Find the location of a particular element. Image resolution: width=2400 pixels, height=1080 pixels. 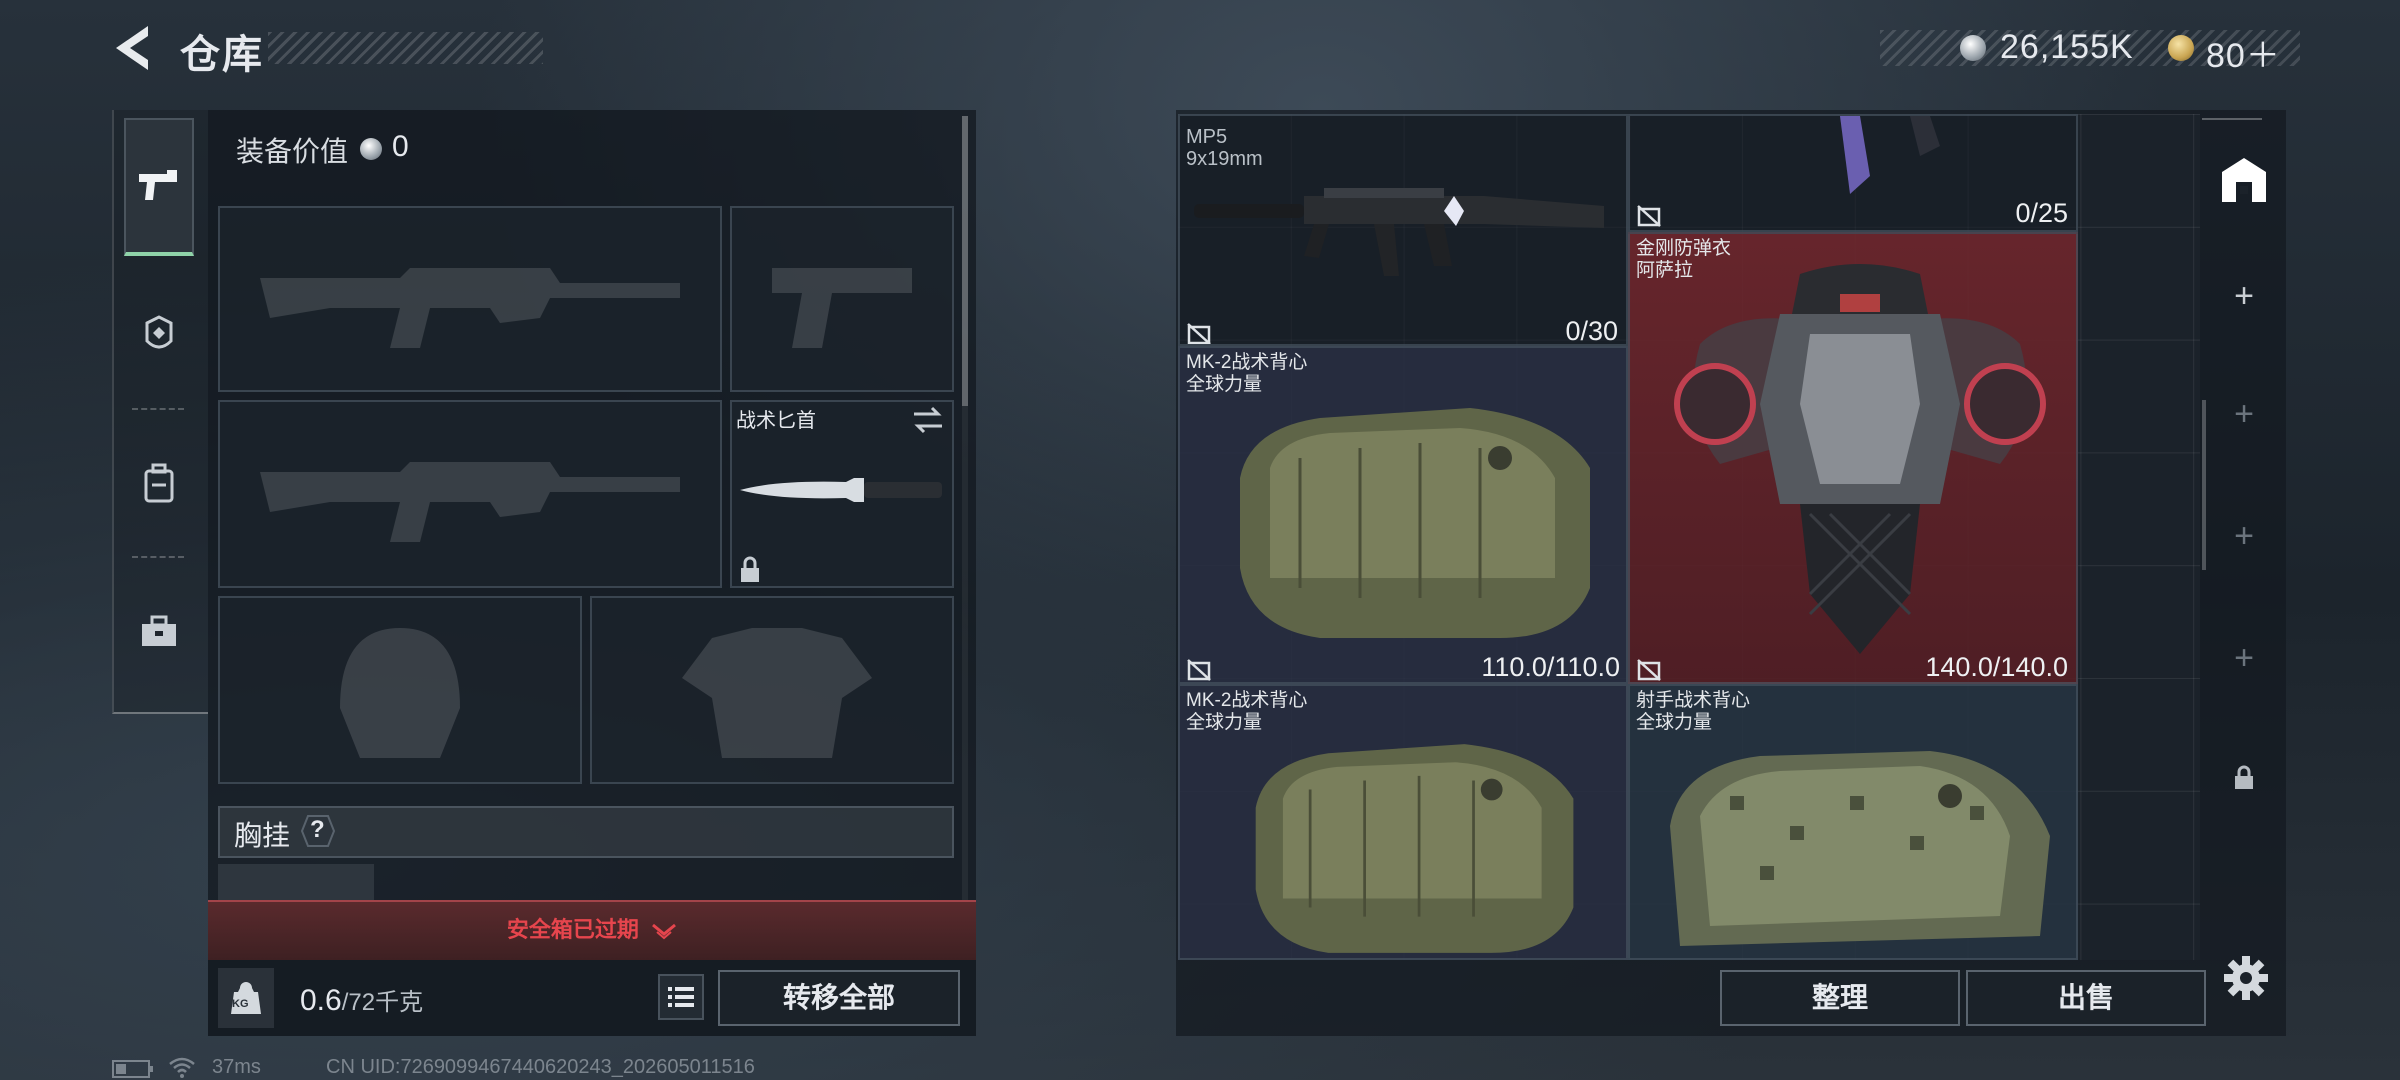

stash-item-marksman-vest: 射手战术背心 全球力量 is located at coordinates (1853, 822).